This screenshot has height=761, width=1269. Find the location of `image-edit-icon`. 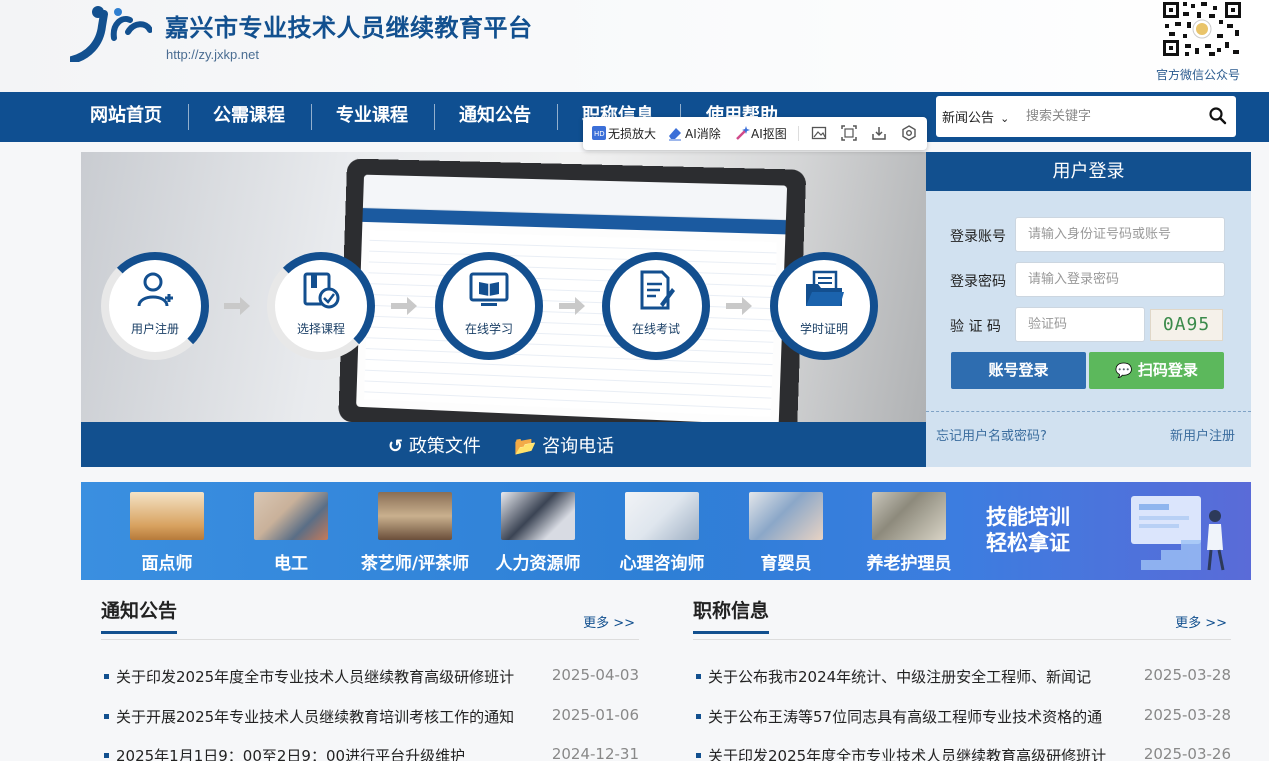

image-edit-icon is located at coordinates (819, 133).